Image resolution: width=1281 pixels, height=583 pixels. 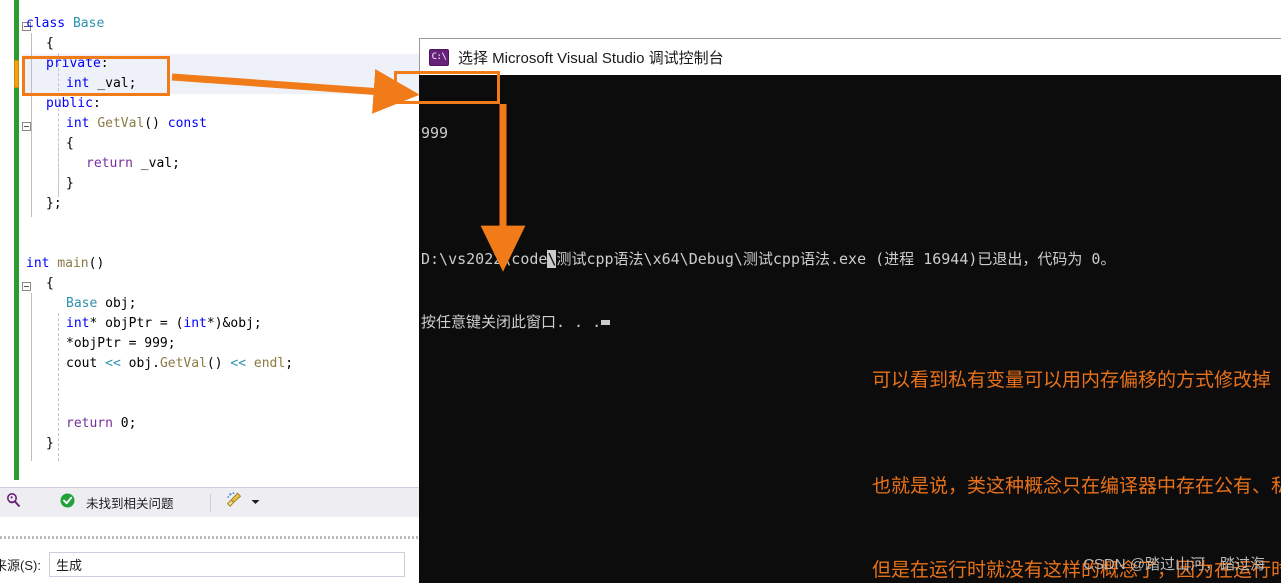 What do you see at coordinates (146, 204) in the screenshot?
I see `code-line: };` at bounding box center [146, 204].